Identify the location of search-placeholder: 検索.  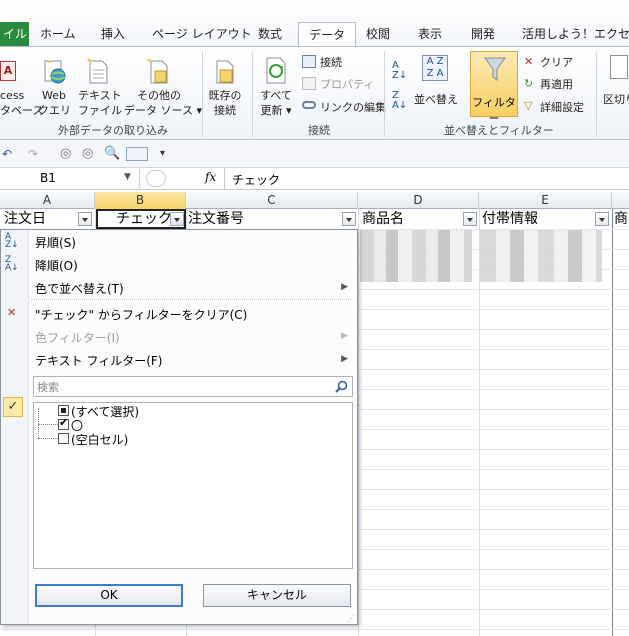
(48, 387).